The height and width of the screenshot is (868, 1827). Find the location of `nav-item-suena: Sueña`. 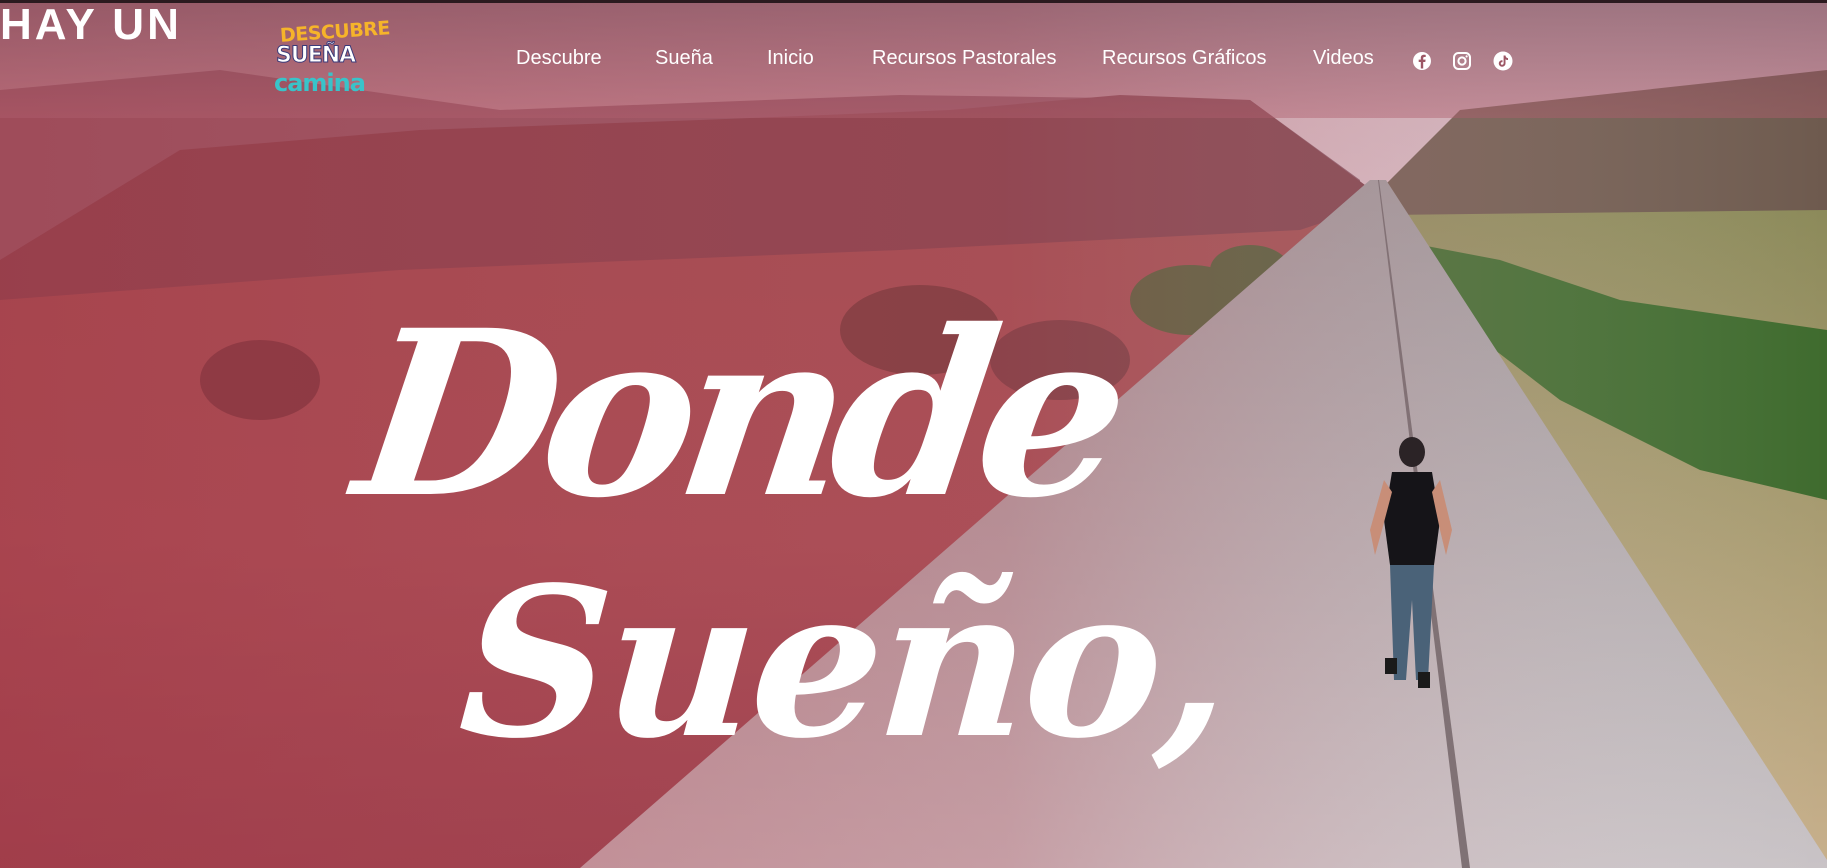

nav-item-suena: Sueña is located at coordinates (684, 58).